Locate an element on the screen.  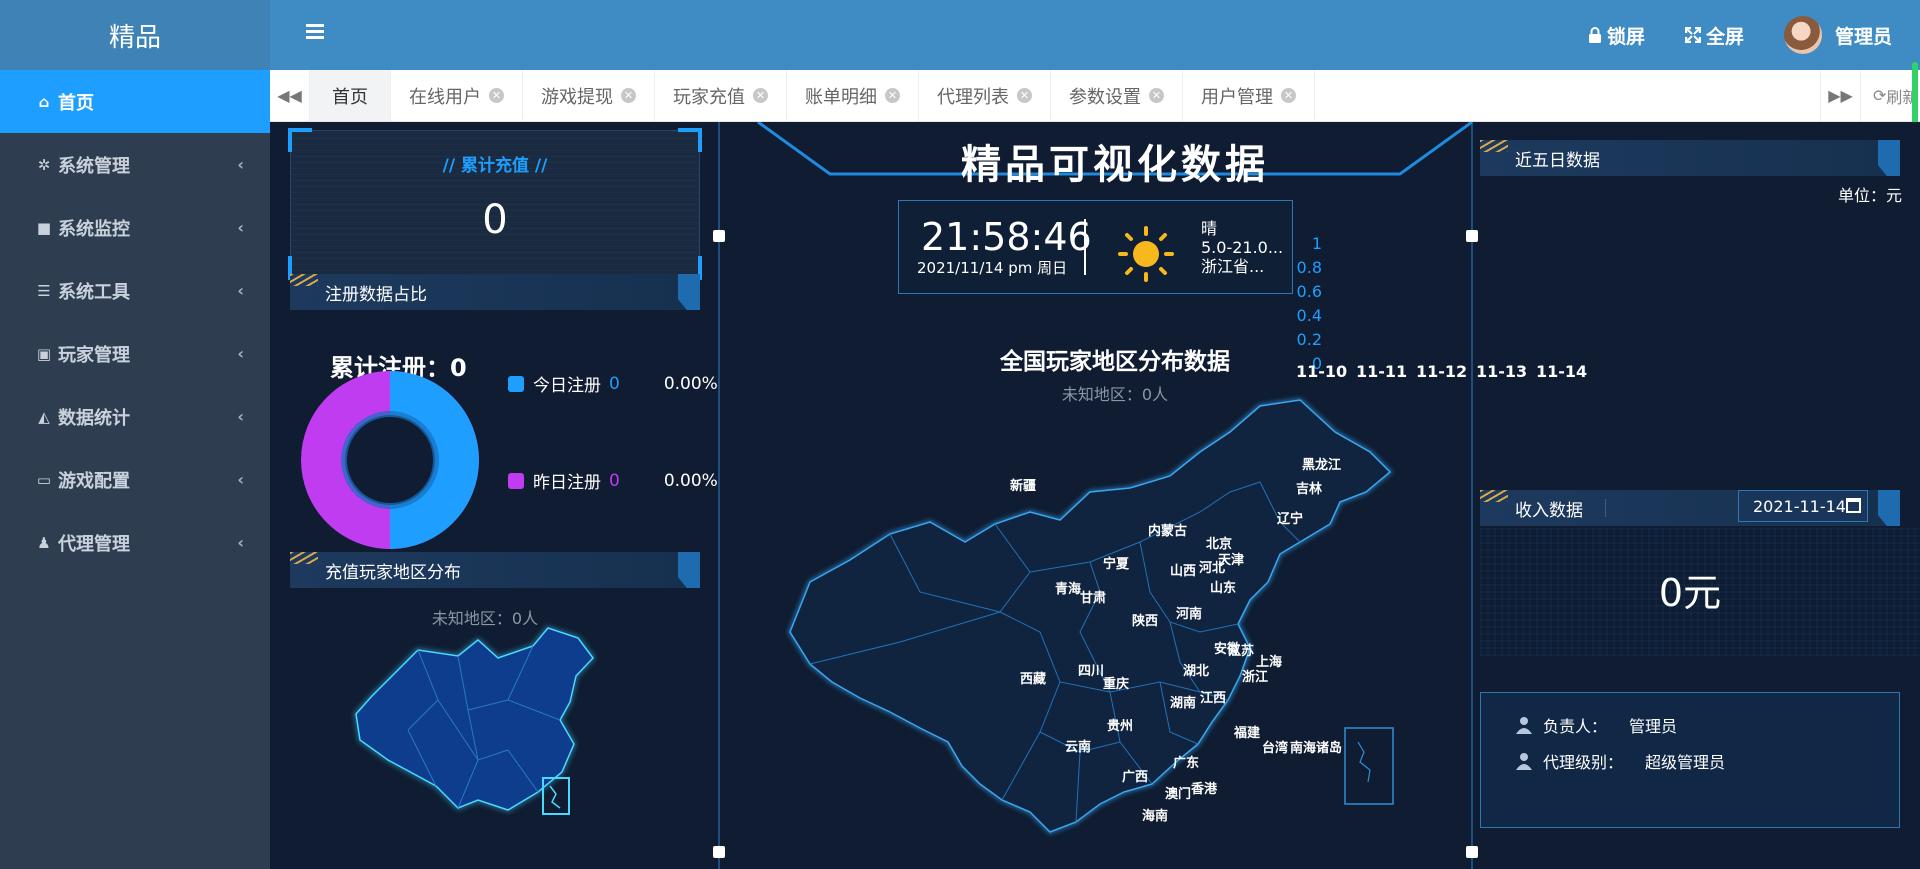
legend-today-percent: 0.00% is located at coordinates (690, 383).